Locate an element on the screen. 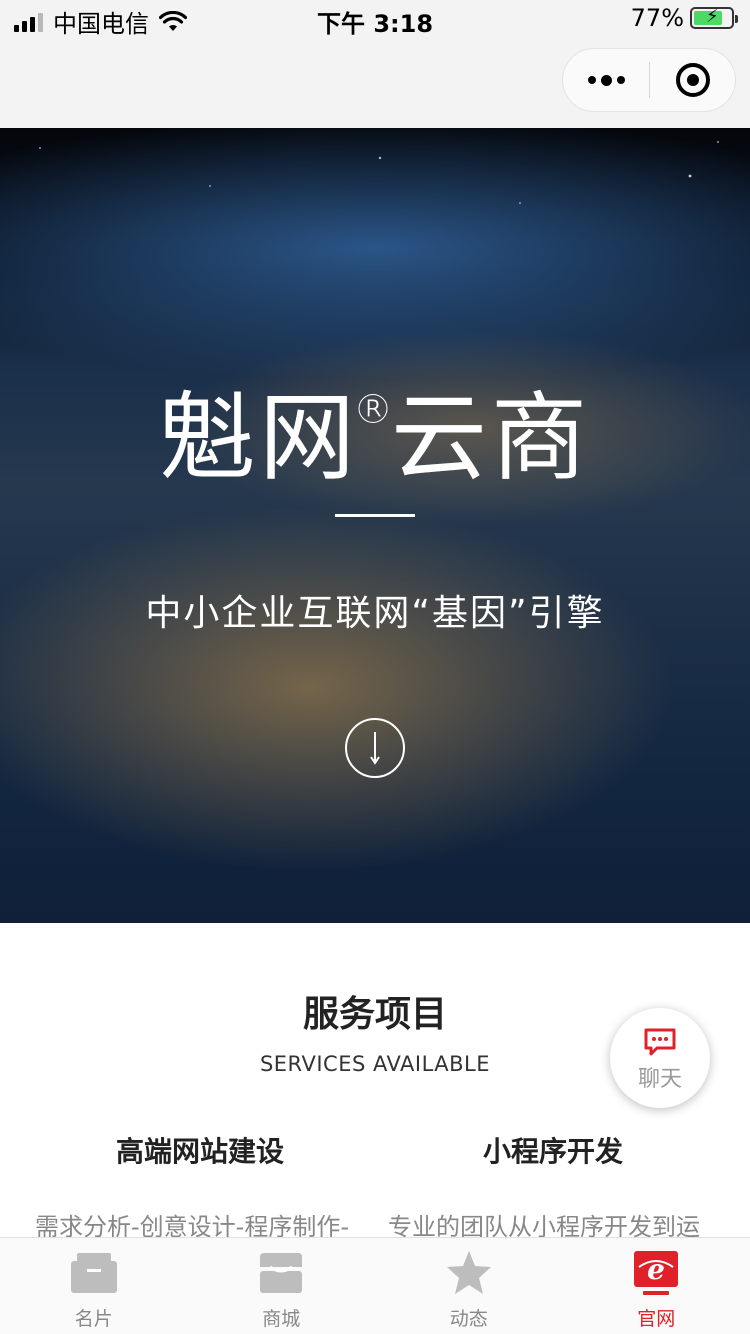  nav-bar is located at coordinates (375, 84).